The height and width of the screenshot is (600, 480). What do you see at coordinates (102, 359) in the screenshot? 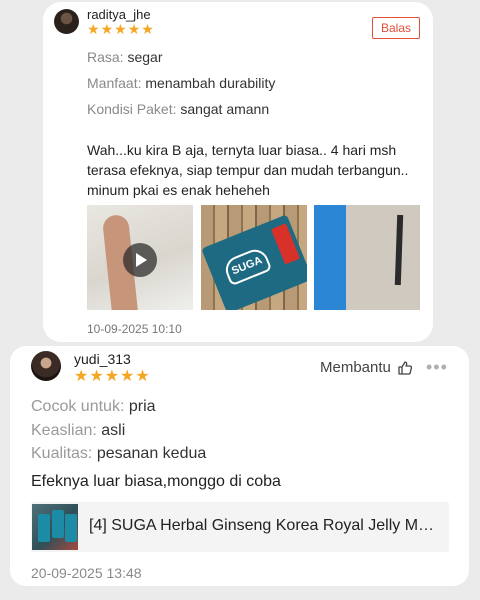
I see `username: yudi_313` at bounding box center [102, 359].